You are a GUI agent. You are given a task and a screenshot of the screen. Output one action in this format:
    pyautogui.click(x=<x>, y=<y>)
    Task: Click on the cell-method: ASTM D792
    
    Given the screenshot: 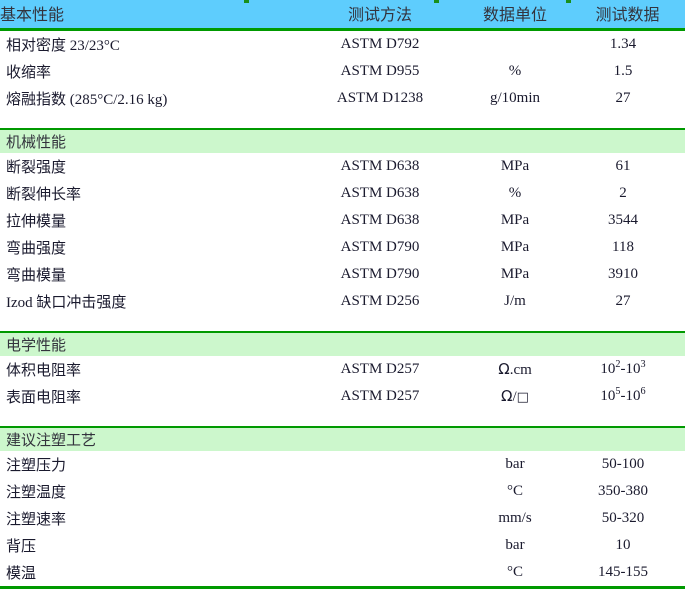 What is the action you would take?
    pyautogui.click(x=380, y=44)
    